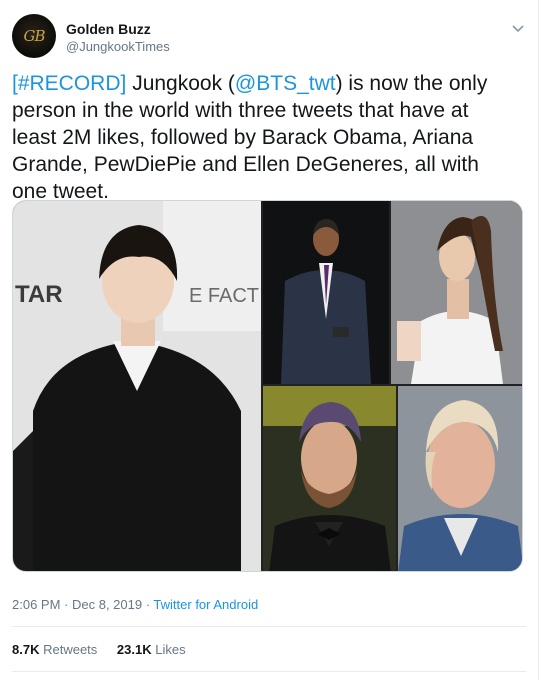 This screenshot has width=545, height=680. Describe the element at coordinates (285, 83) in the screenshot. I see `mention-link: @BTS_twt` at that location.